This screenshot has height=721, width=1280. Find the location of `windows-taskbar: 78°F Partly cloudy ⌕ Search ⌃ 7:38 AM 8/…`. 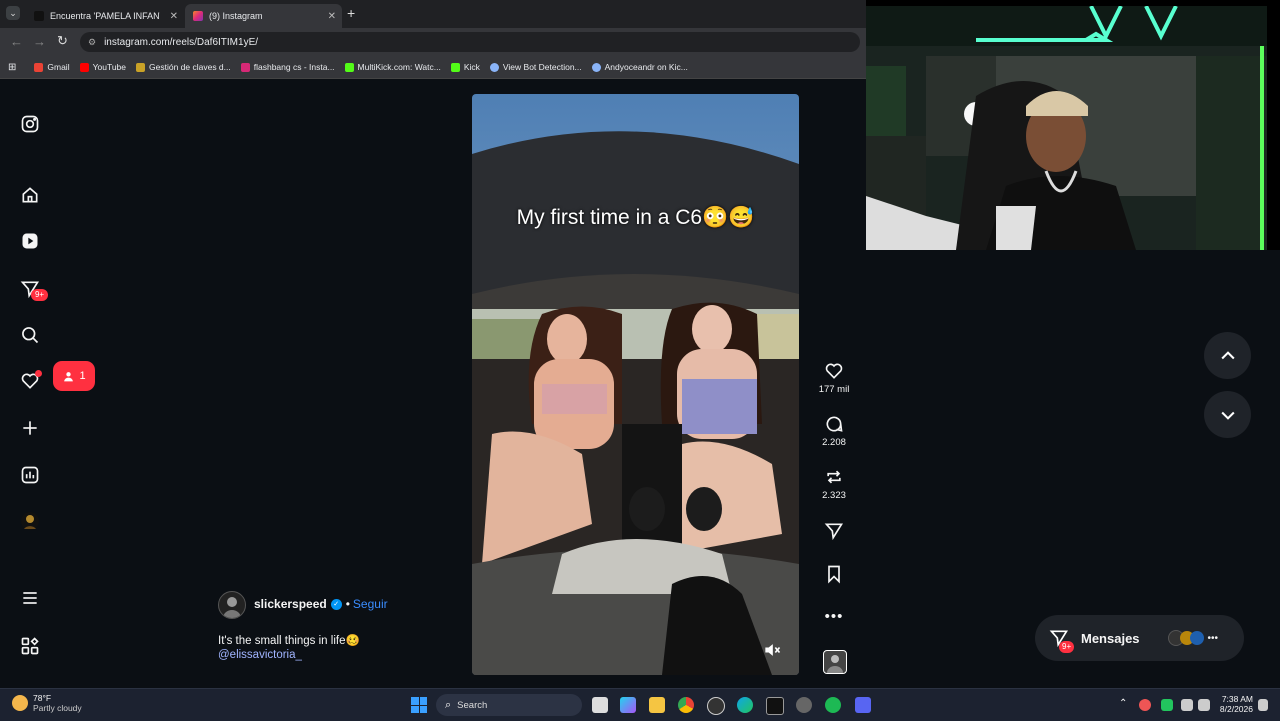

windows-taskbar: 78°F Partly cloudy ⌕ Search ⌃ 7:38 AM 8/… is located at coordinates (640, 704).